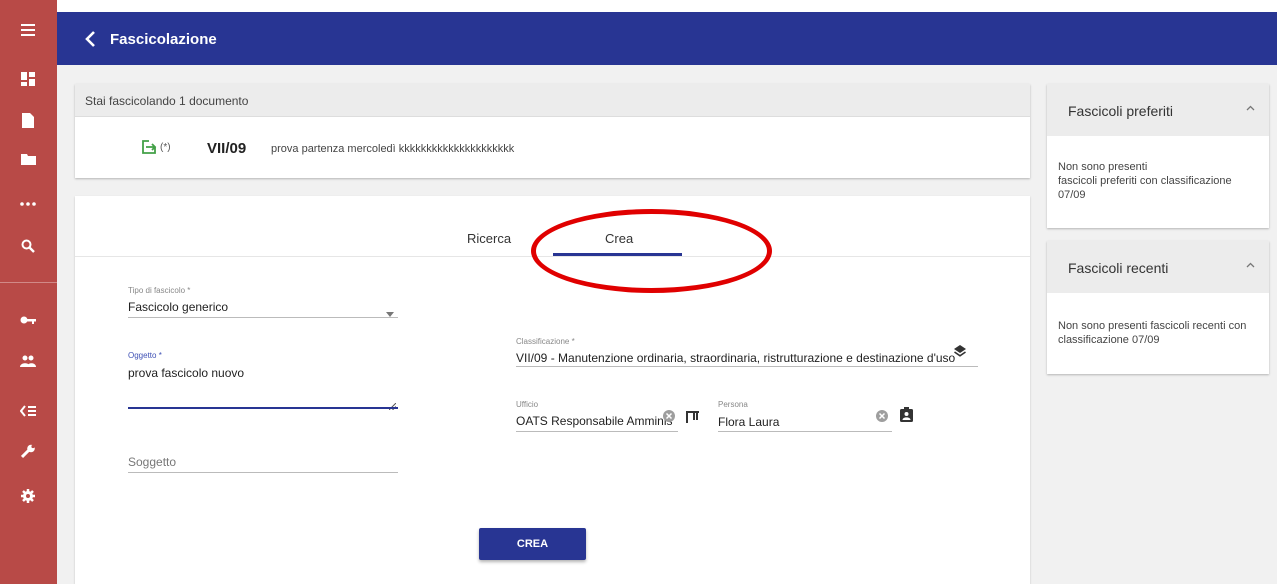  I want to click on more-icon, so click(28, 204).